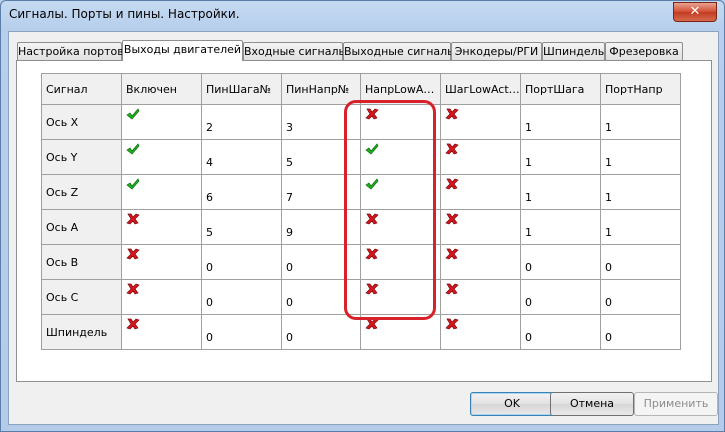  Describe the element at coordinates (512, 404) in the screenshot. I see `ok-button: OK` at that location.